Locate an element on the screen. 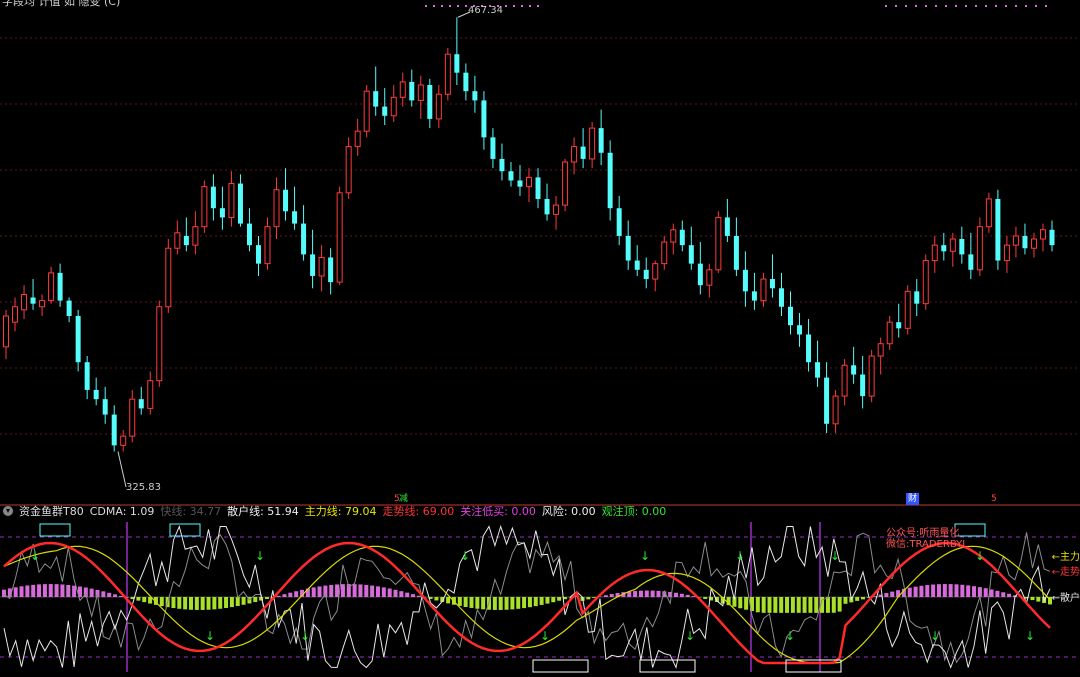 This screenshot has width=1080, height=677. high-price-label: 467.34 is located at coordinates (485, 10).